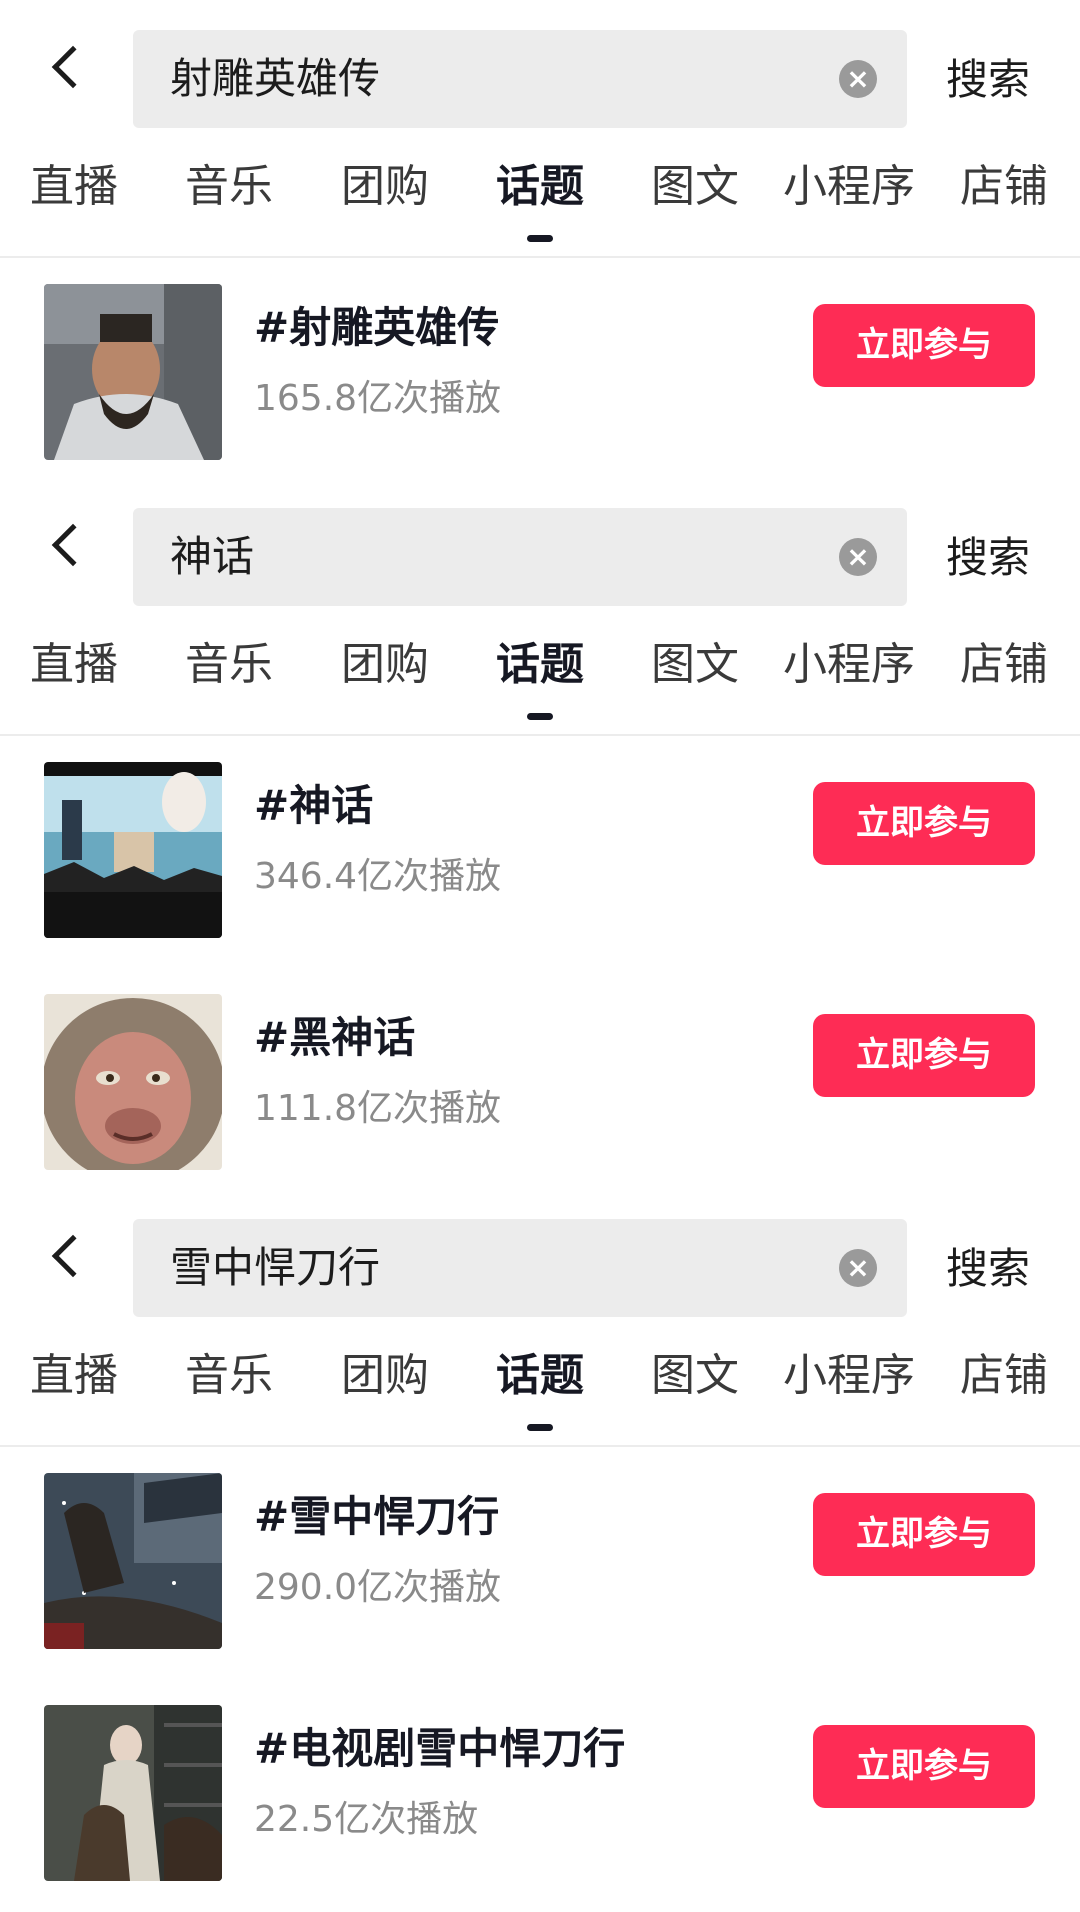 The width and height of the screenshot is (1080, 1912). Describe the element at coordinates (212, 556) in the screenshot. I see `search-query: 神话` at that location.